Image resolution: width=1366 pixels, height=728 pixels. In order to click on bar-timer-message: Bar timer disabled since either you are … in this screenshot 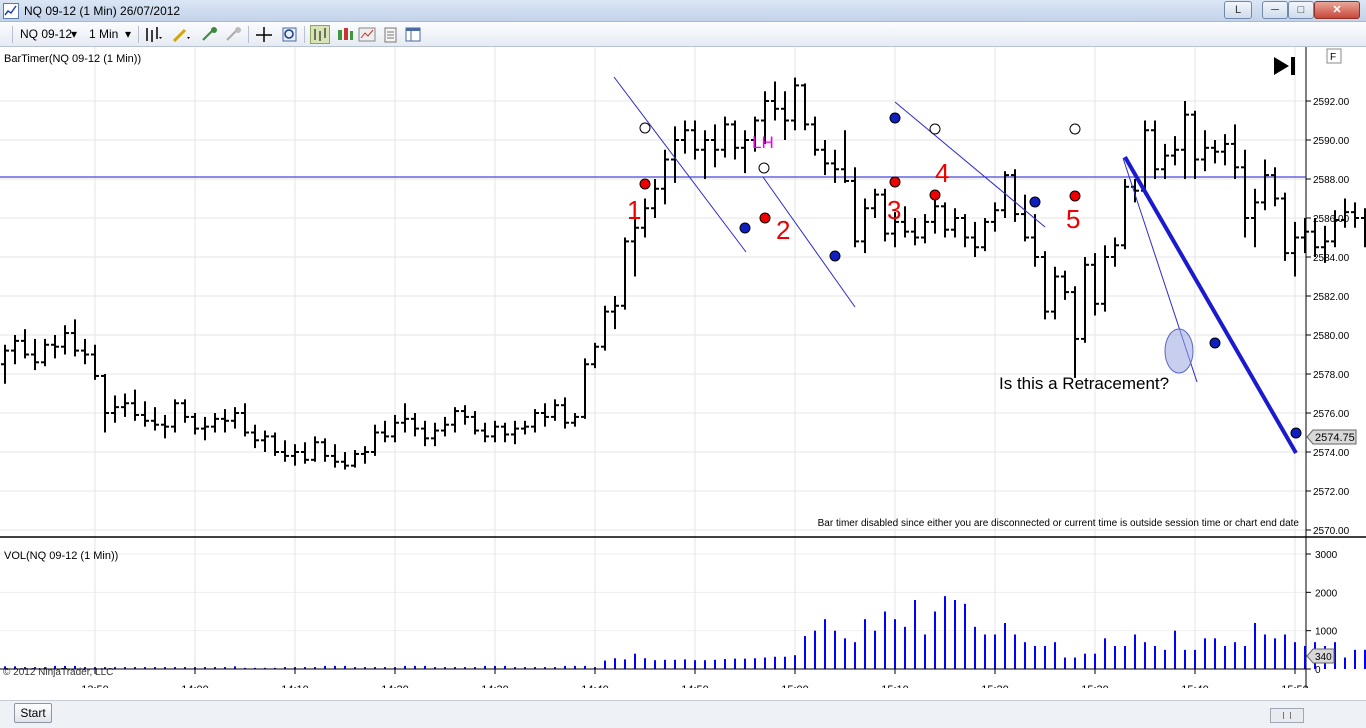, I will do `click(1059, 523)`.